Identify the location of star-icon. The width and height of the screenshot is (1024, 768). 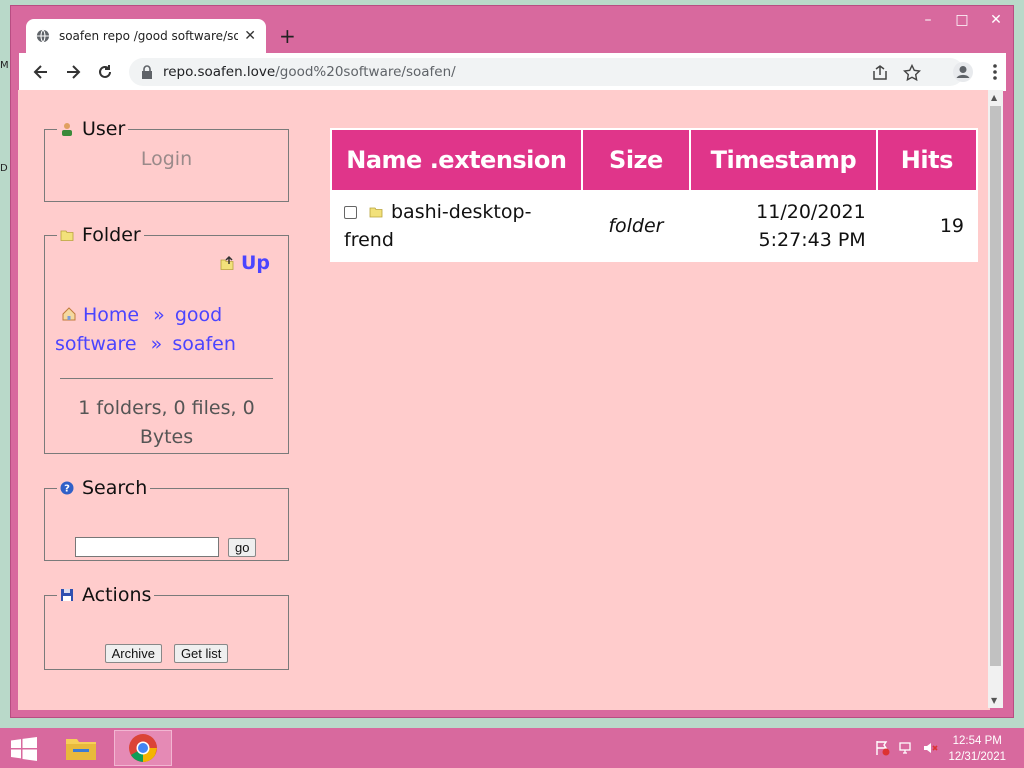
(912, 73).